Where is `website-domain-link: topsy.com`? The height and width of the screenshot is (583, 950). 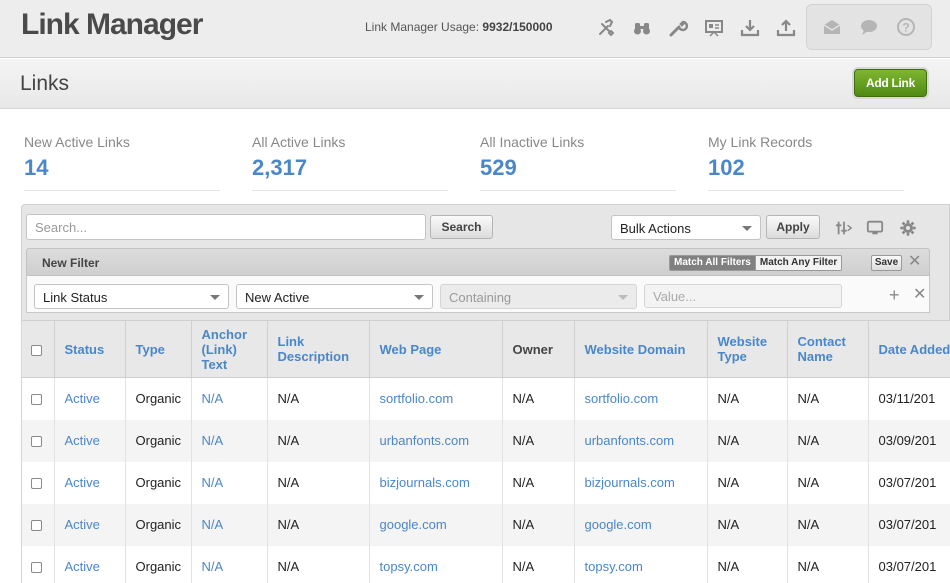 website-domain-link: topsy.com is located at coordinates (641, 564).